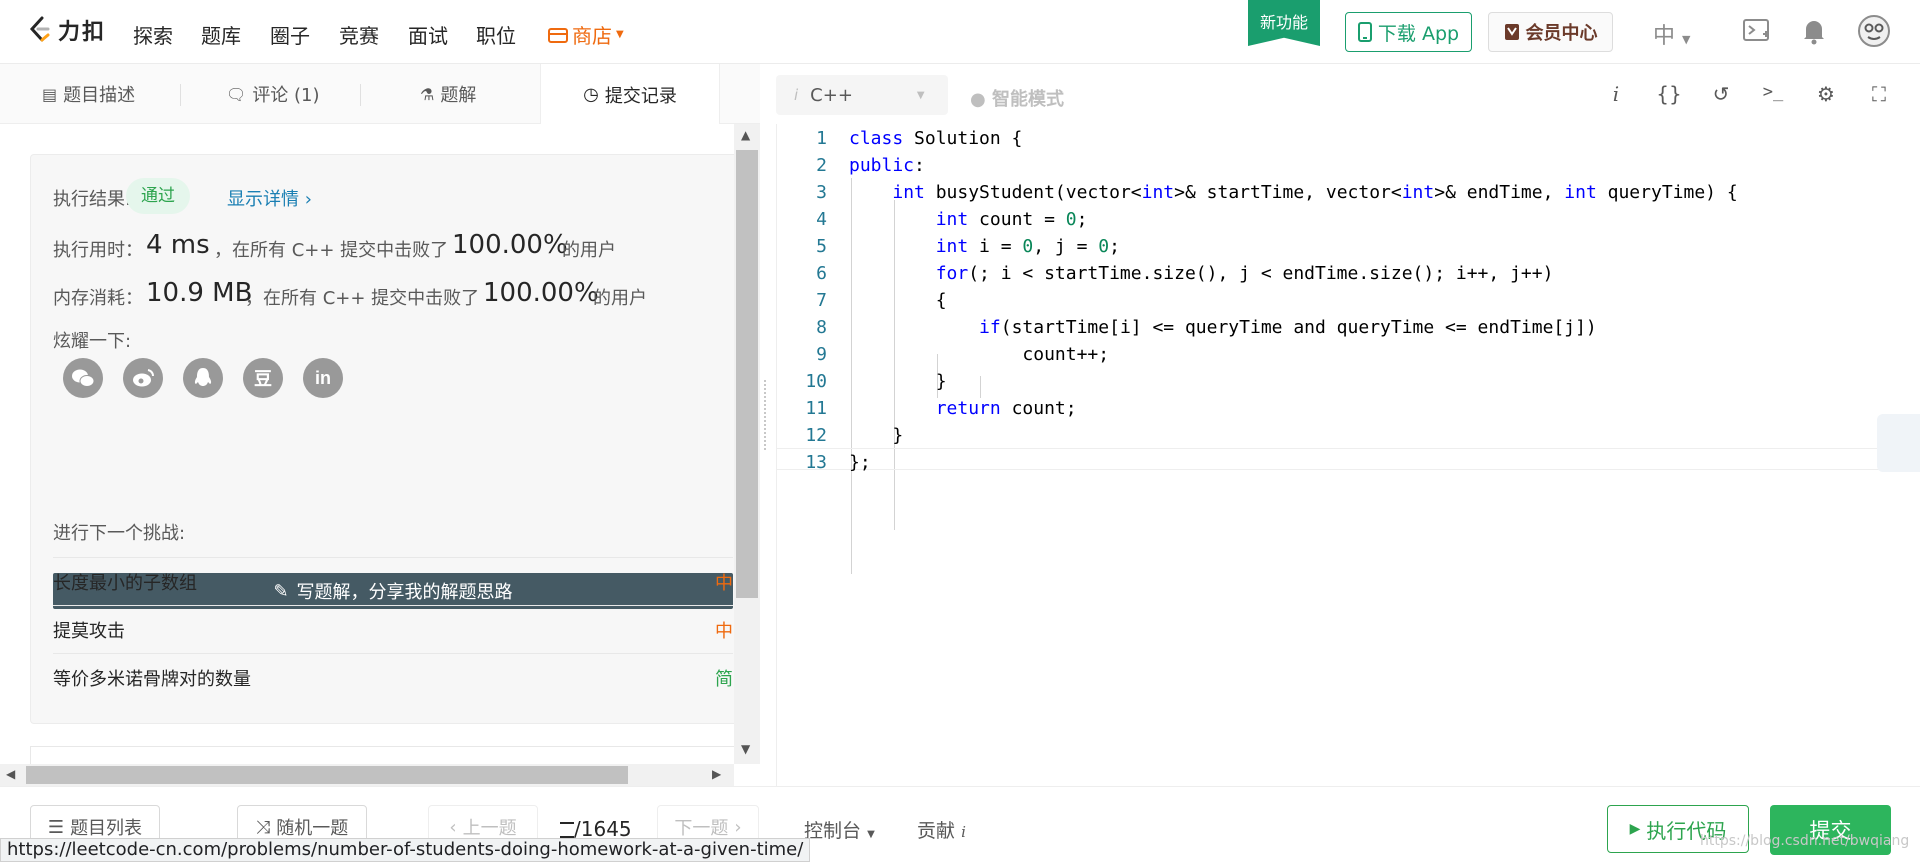 The height and width of the screenshot is (862, 1920). Describe the element at coordinates (1006, 408) in the screenshot. I see `code-line: return count;` at that location.